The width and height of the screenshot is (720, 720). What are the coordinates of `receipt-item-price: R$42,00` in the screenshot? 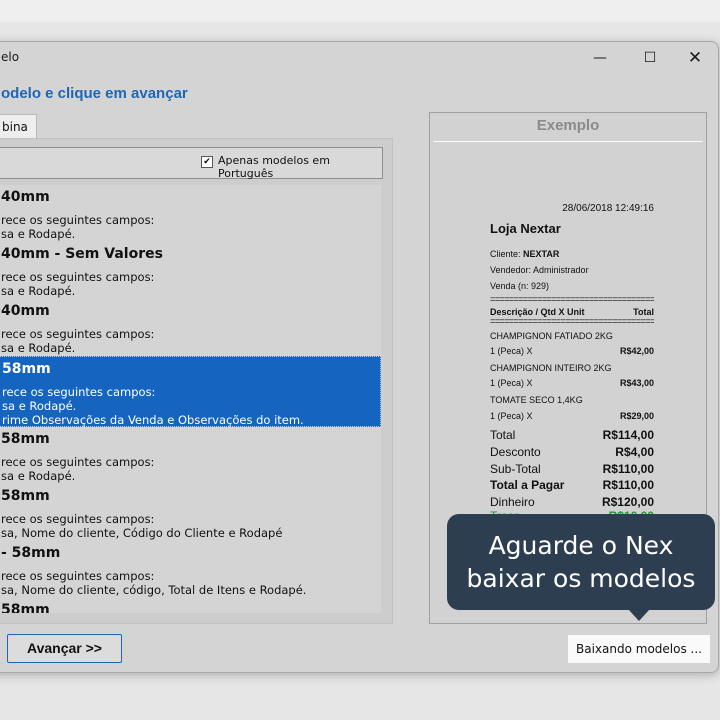 It's located at (636, 351).